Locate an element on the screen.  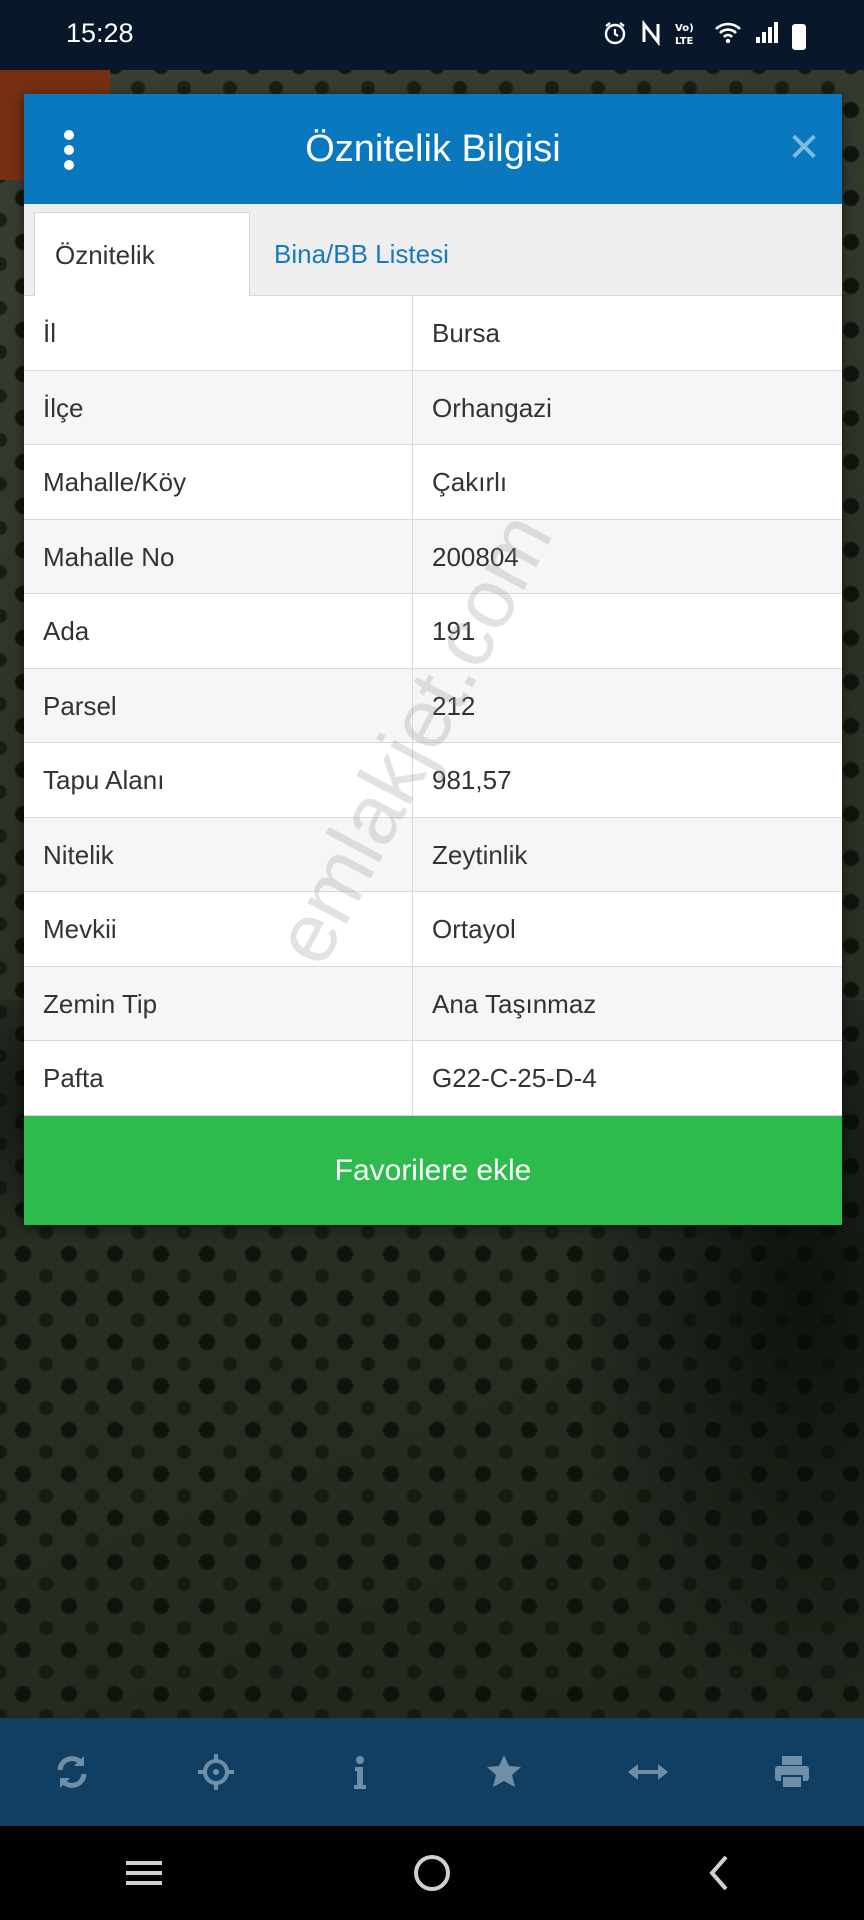
system-nav-bar is located at coordinates (432, 1873).